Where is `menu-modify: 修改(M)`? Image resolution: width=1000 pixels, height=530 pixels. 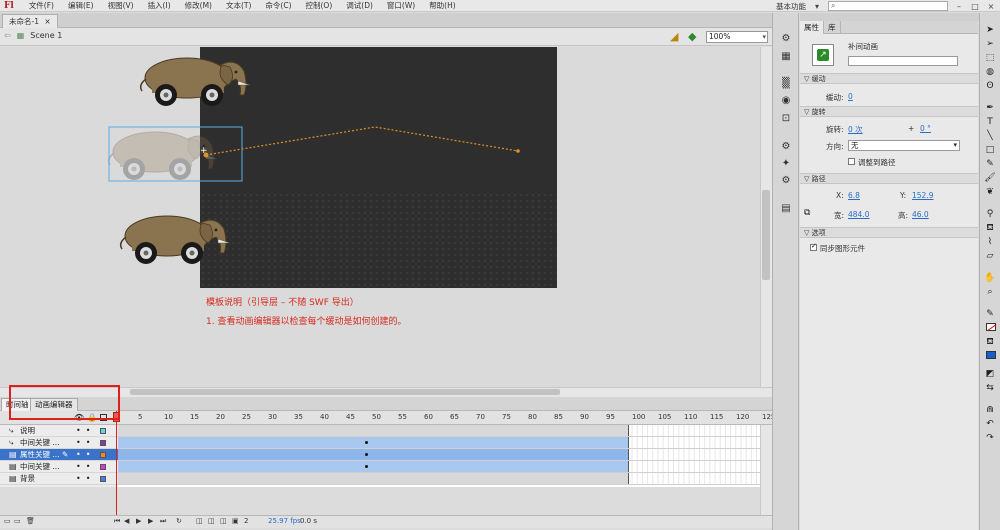
menu-modify: 修改(M) is located at coordinates (198, 5).